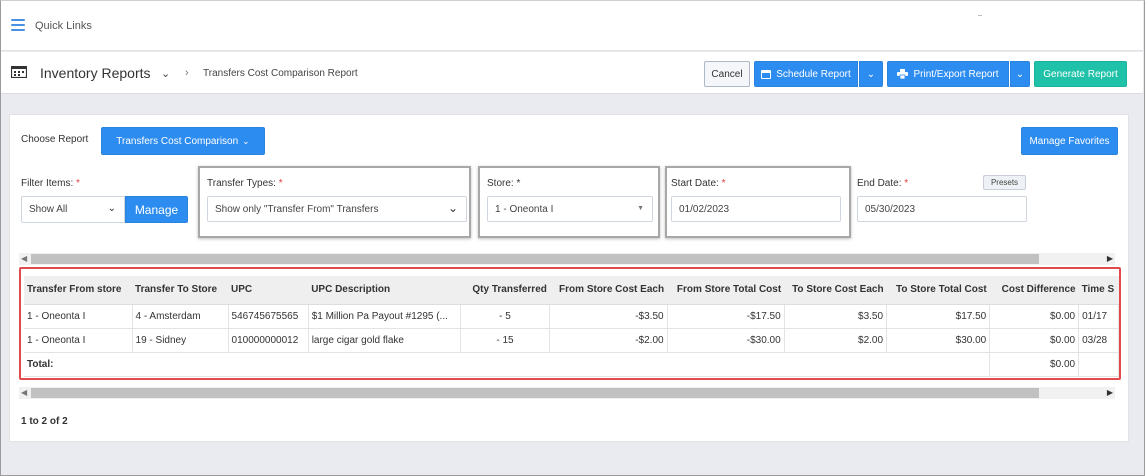 This screenshot has width=1145, height=476. I want to click on end-date-input: 05/30/2023, so click(942, 209).